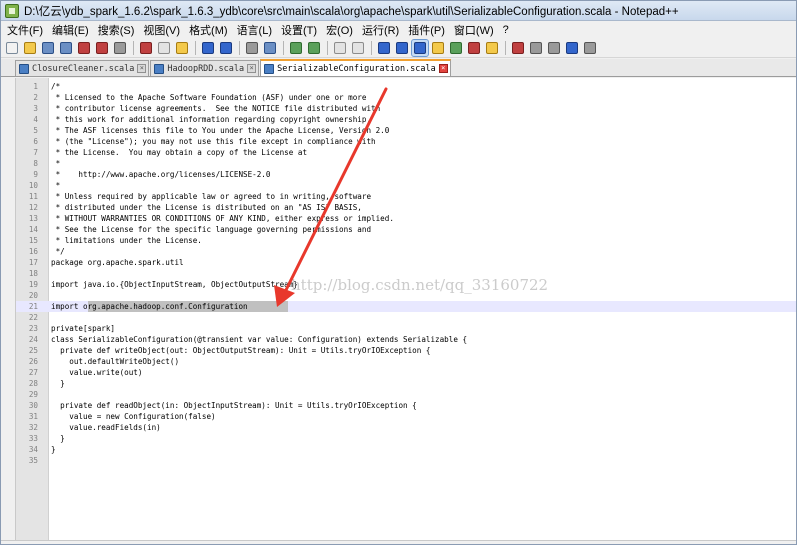  Describe the element at coordinates (66, 48) in the screenshot. I see `save-all-icon` at that location.